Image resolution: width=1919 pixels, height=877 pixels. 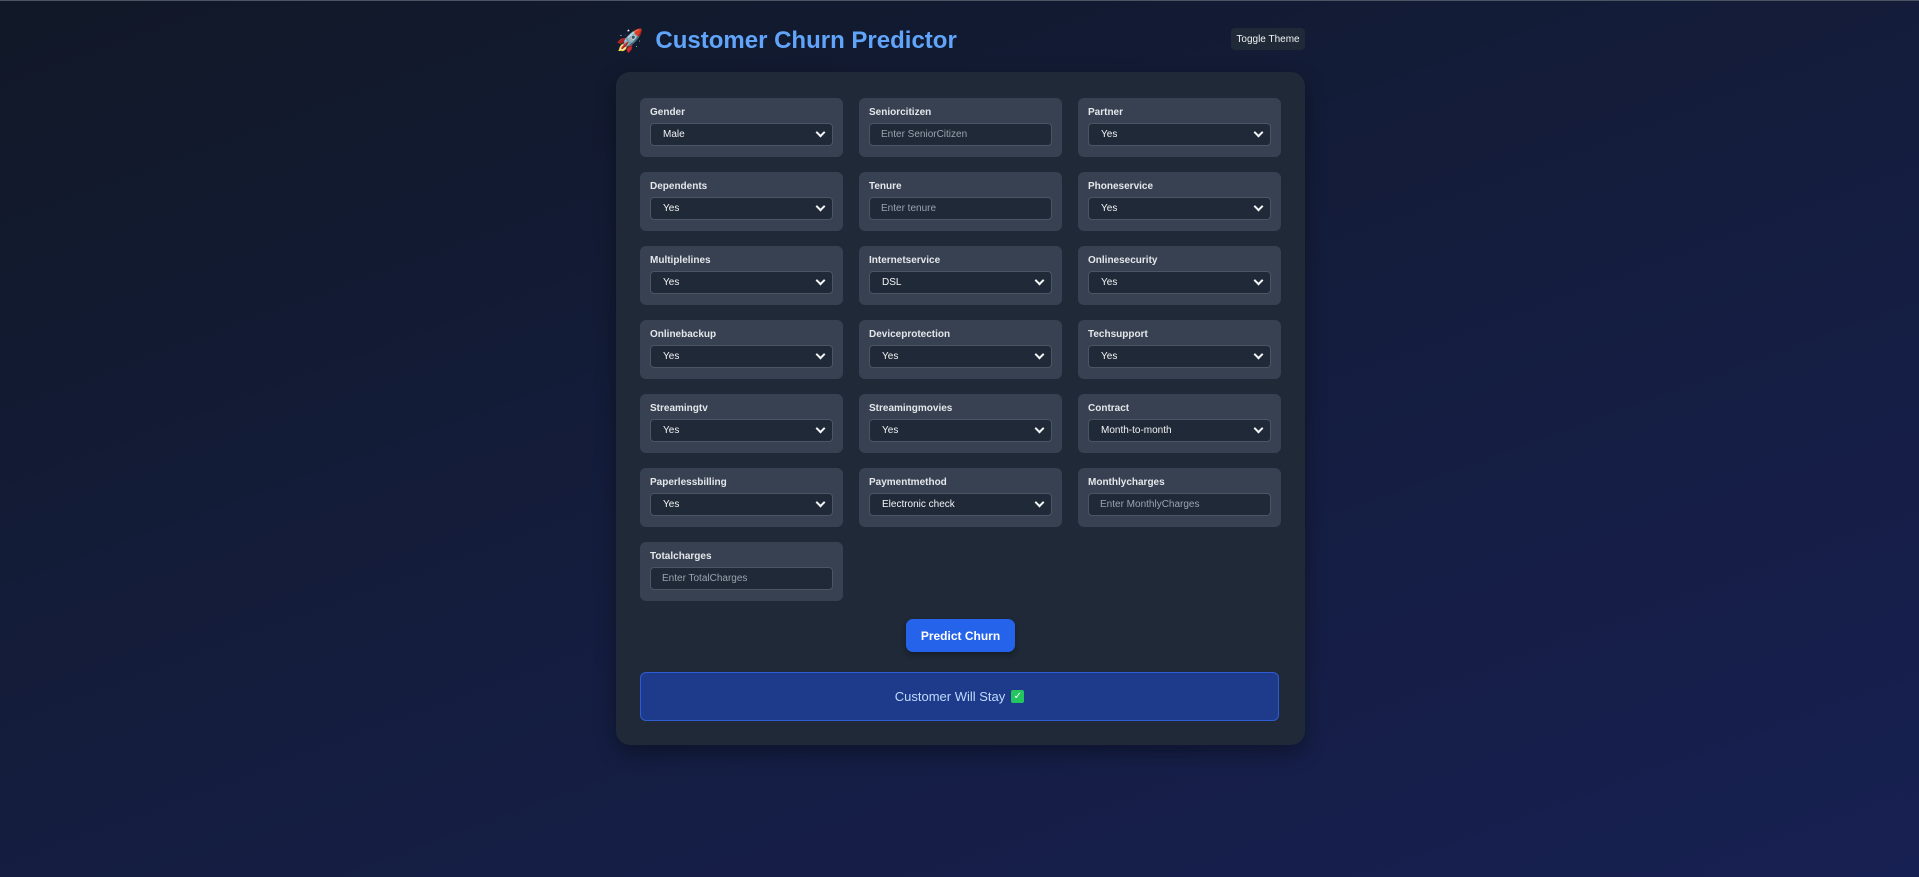 I want to click on field-monthlycharges: Monthlycharges Enter MonthlyCharges, so click(x=1179, y=497).